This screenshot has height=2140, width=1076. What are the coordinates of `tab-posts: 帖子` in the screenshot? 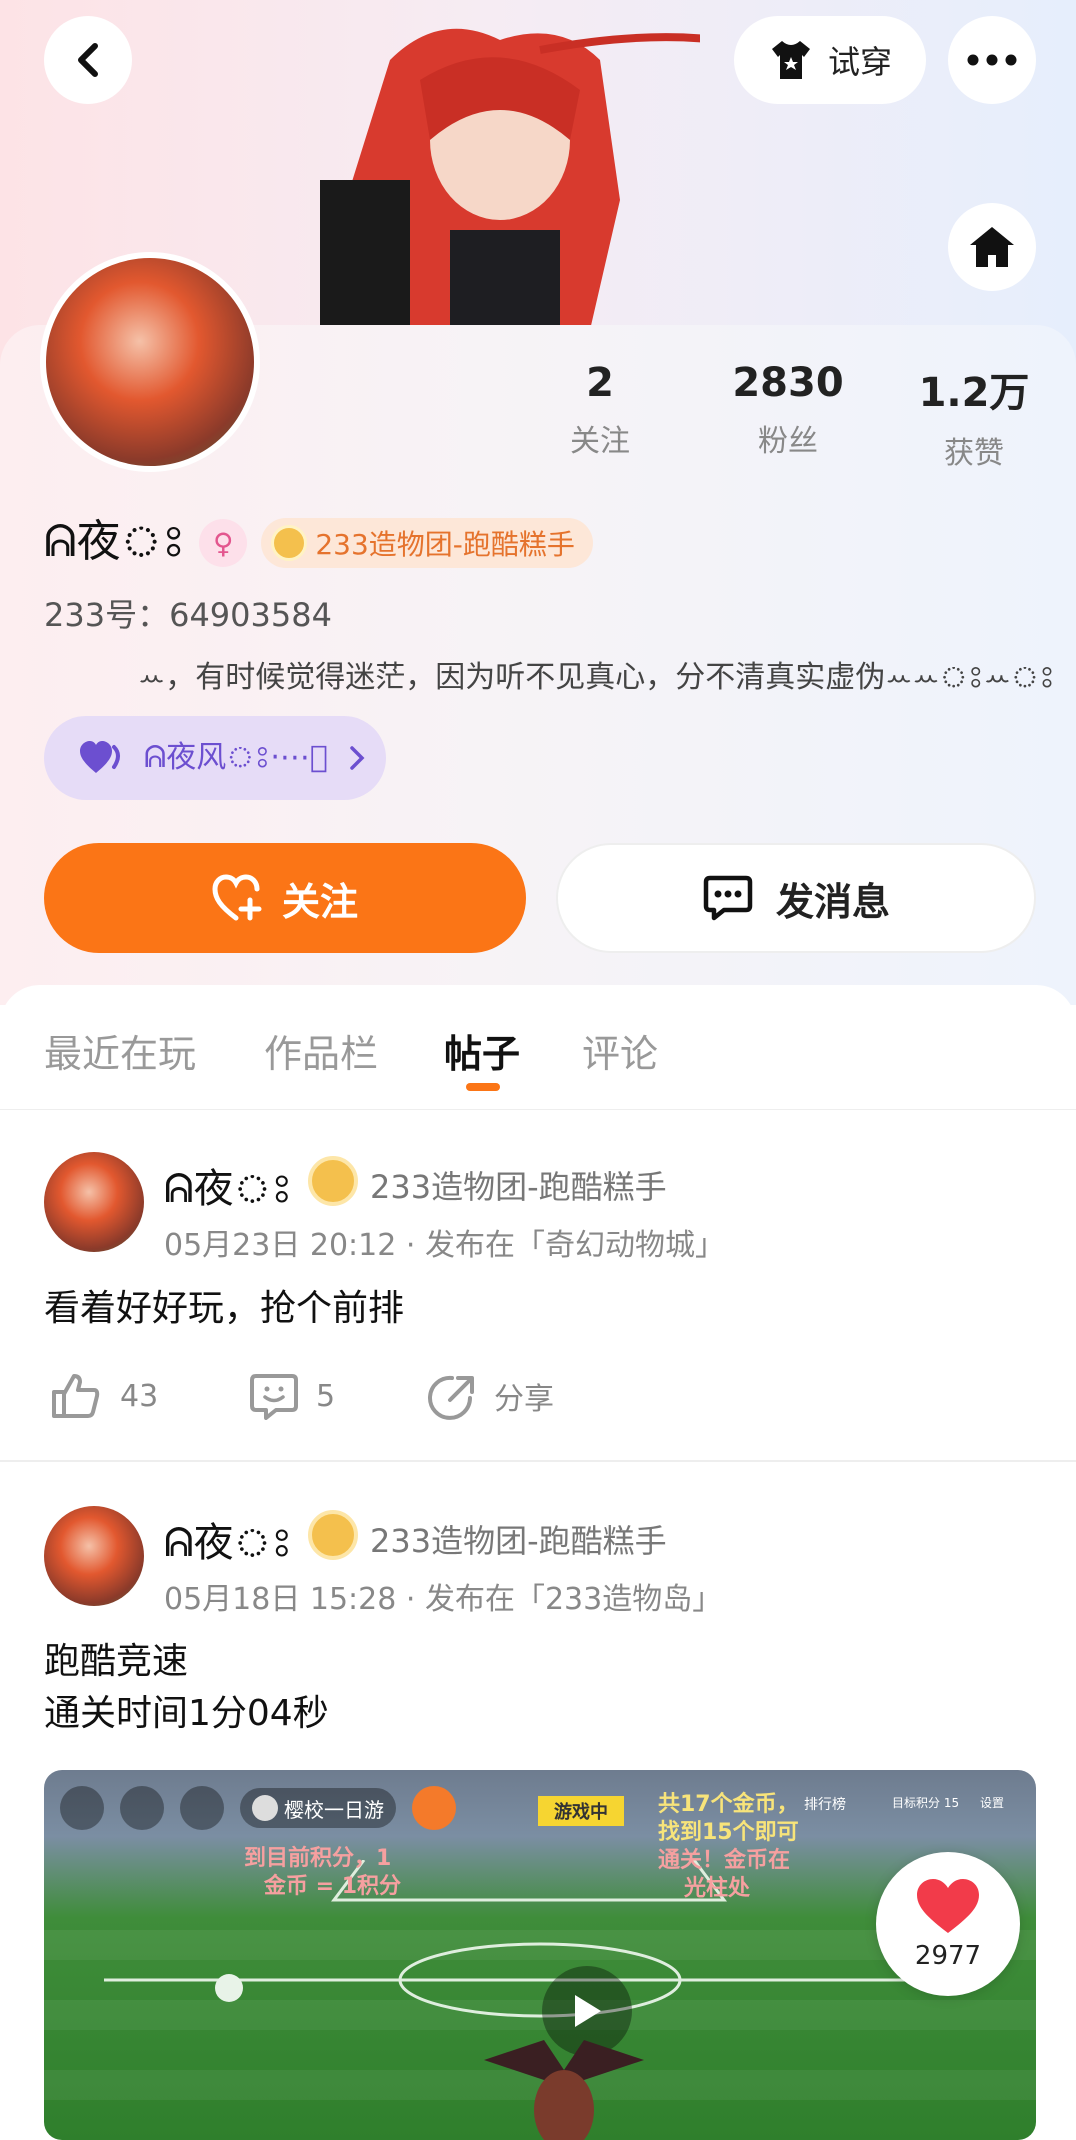 It's located at (482, 1050).